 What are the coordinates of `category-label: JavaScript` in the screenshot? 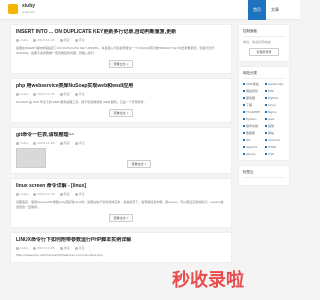 It's located at (276, 84).